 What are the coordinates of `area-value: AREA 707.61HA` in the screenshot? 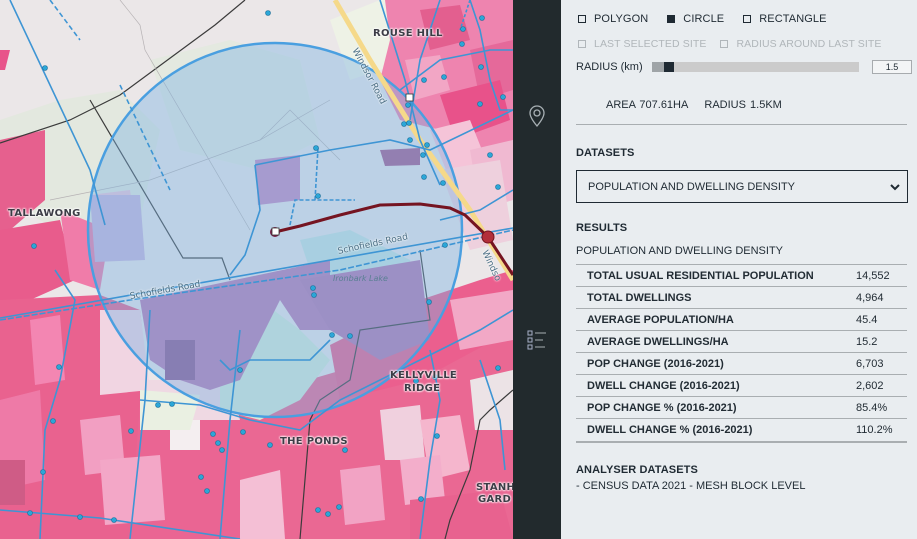 It's located at (647, 105).